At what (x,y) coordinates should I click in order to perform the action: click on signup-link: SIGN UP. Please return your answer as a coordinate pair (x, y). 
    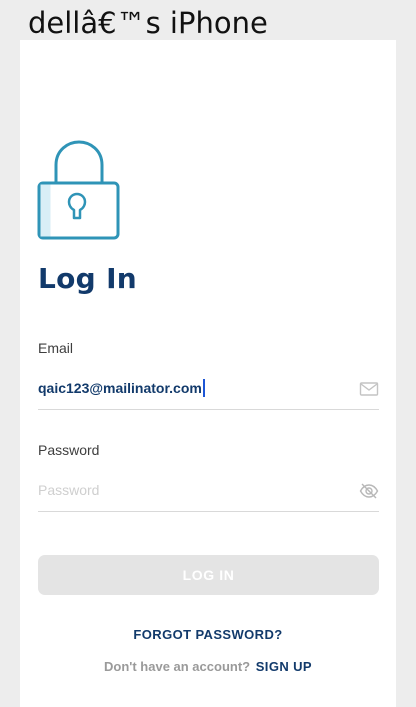
    Looking at the image, I should click on (284, 666).